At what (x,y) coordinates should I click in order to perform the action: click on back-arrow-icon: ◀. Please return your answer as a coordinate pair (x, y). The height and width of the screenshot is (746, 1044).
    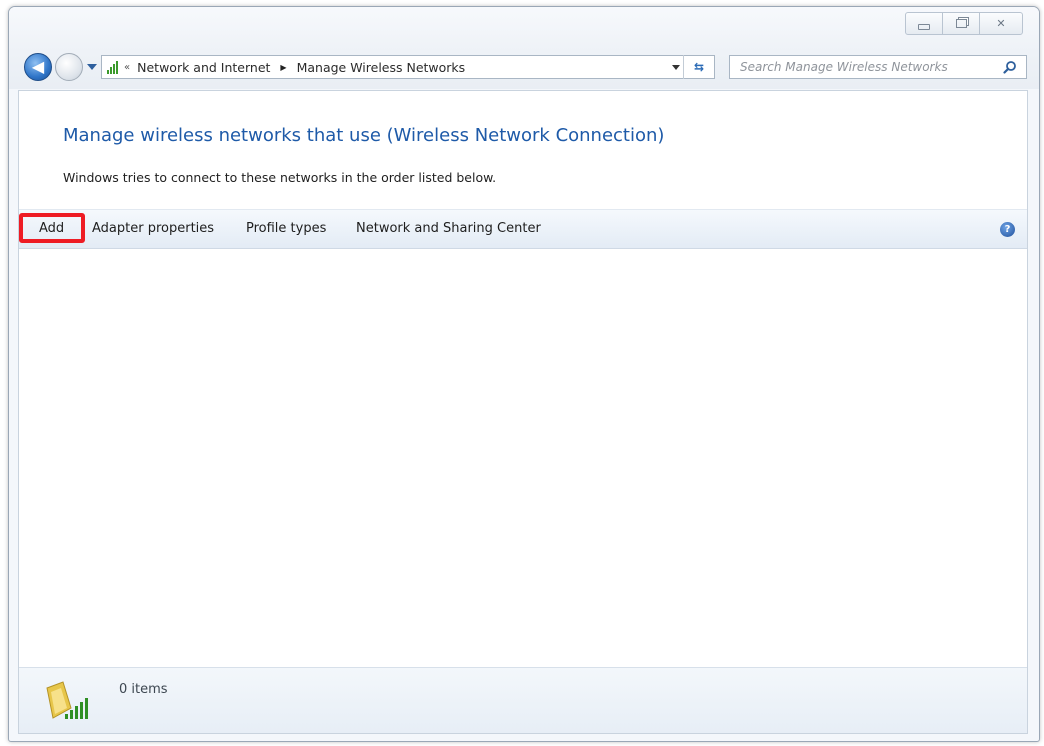
    Looking at the image, I should click on (38, 66).